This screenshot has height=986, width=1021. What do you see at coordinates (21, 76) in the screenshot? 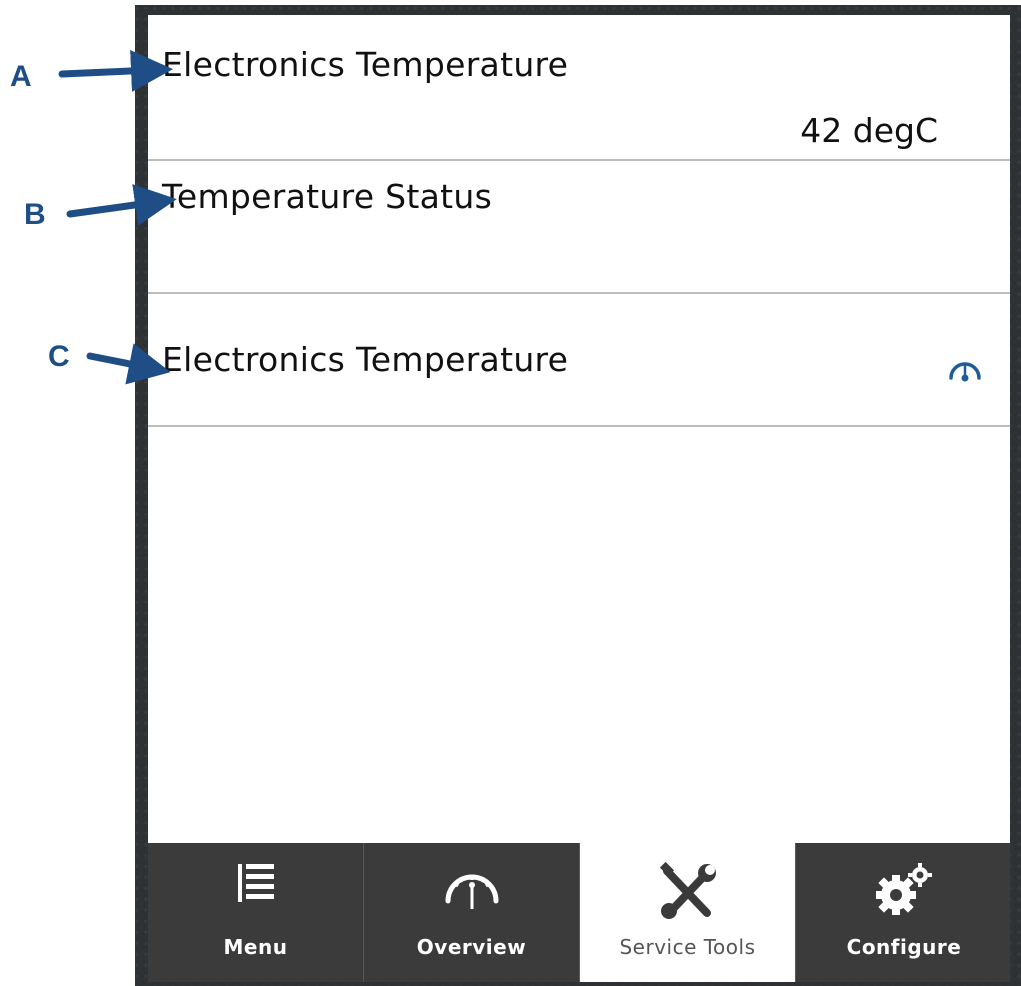
I see `callout-label-a: A` at bounding box center [21, 76].